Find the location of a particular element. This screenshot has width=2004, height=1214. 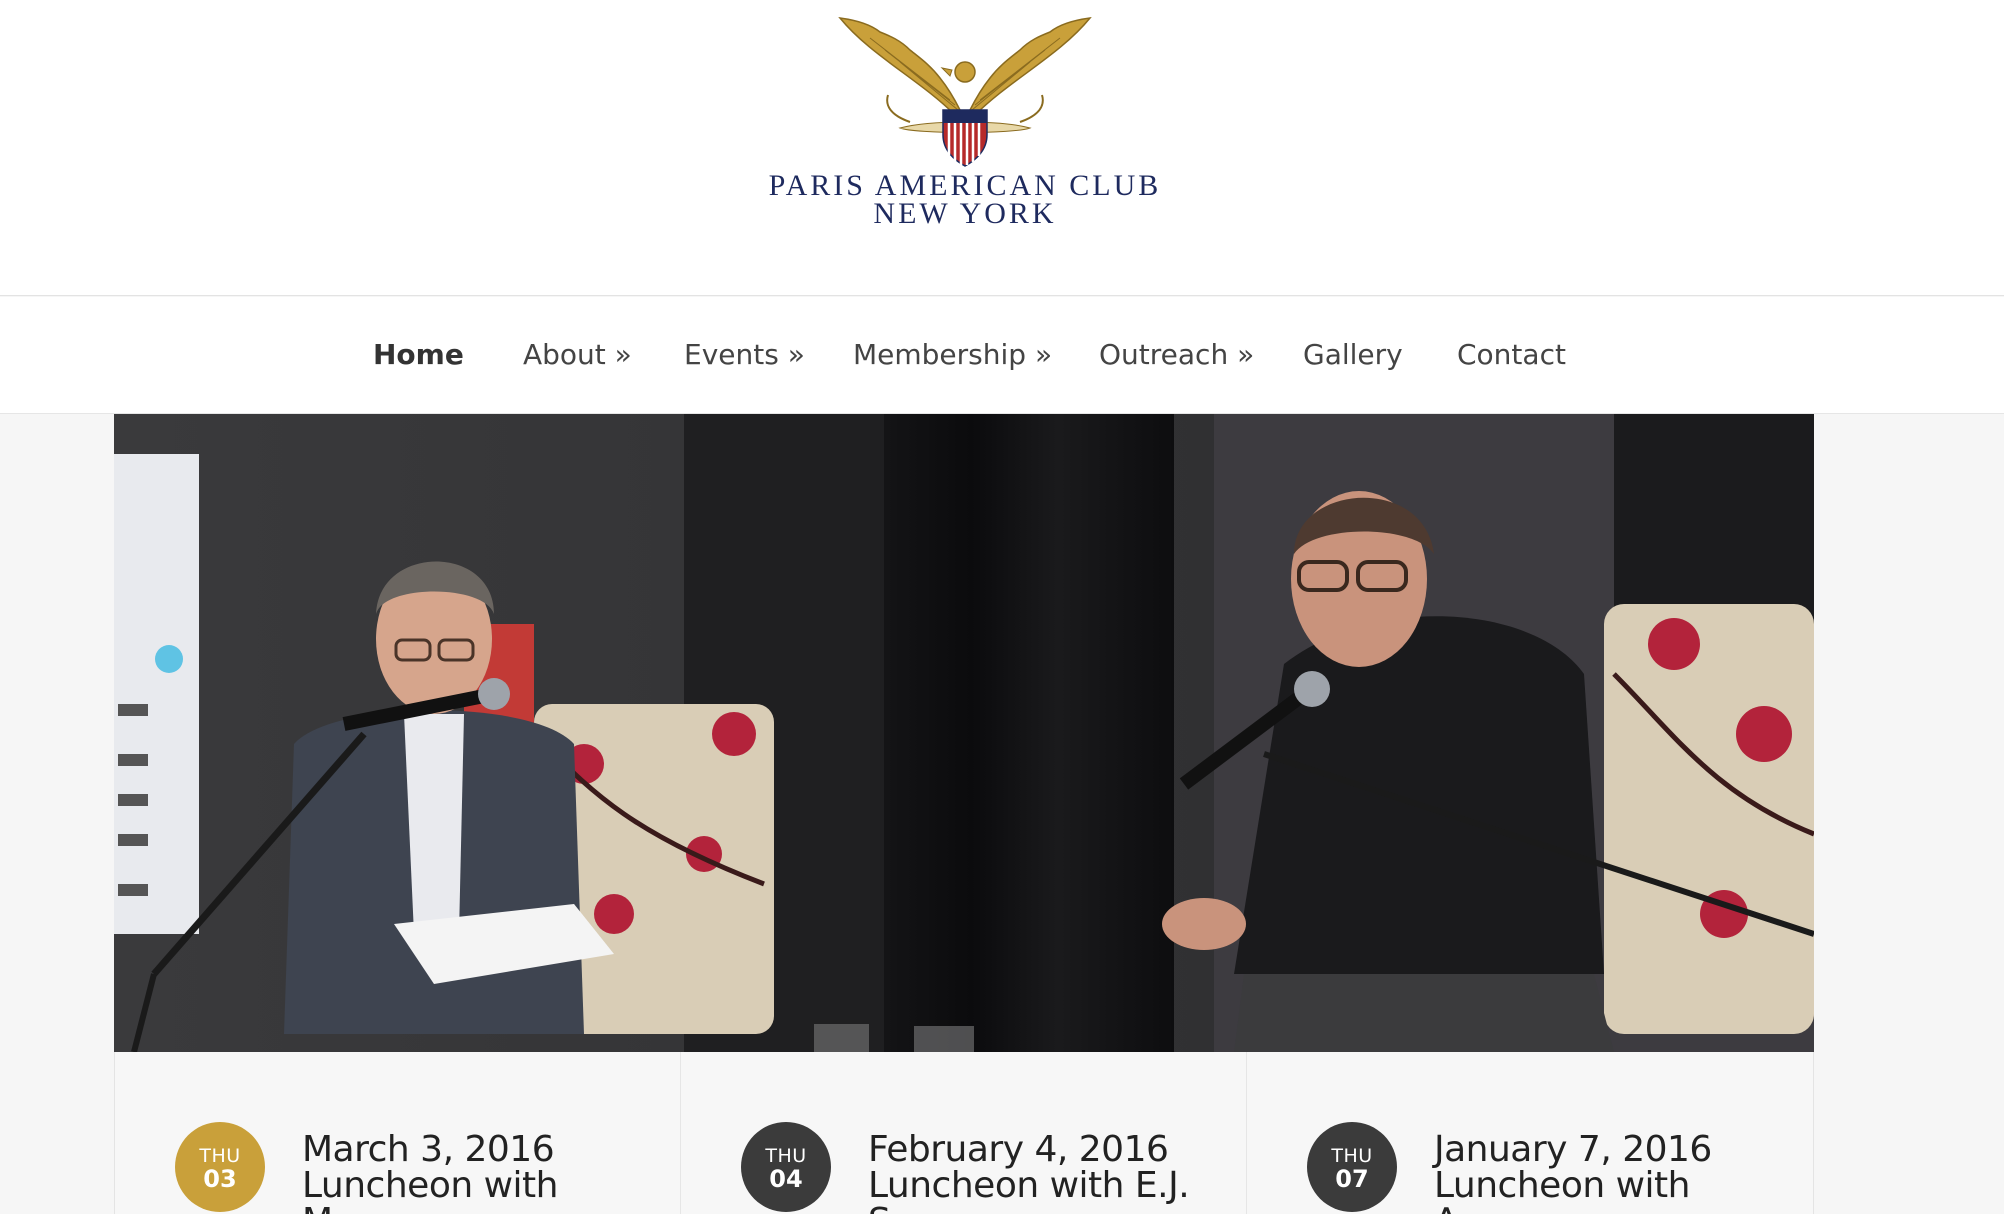

nav-item-events: Events » is located at coordinates (744, 355).